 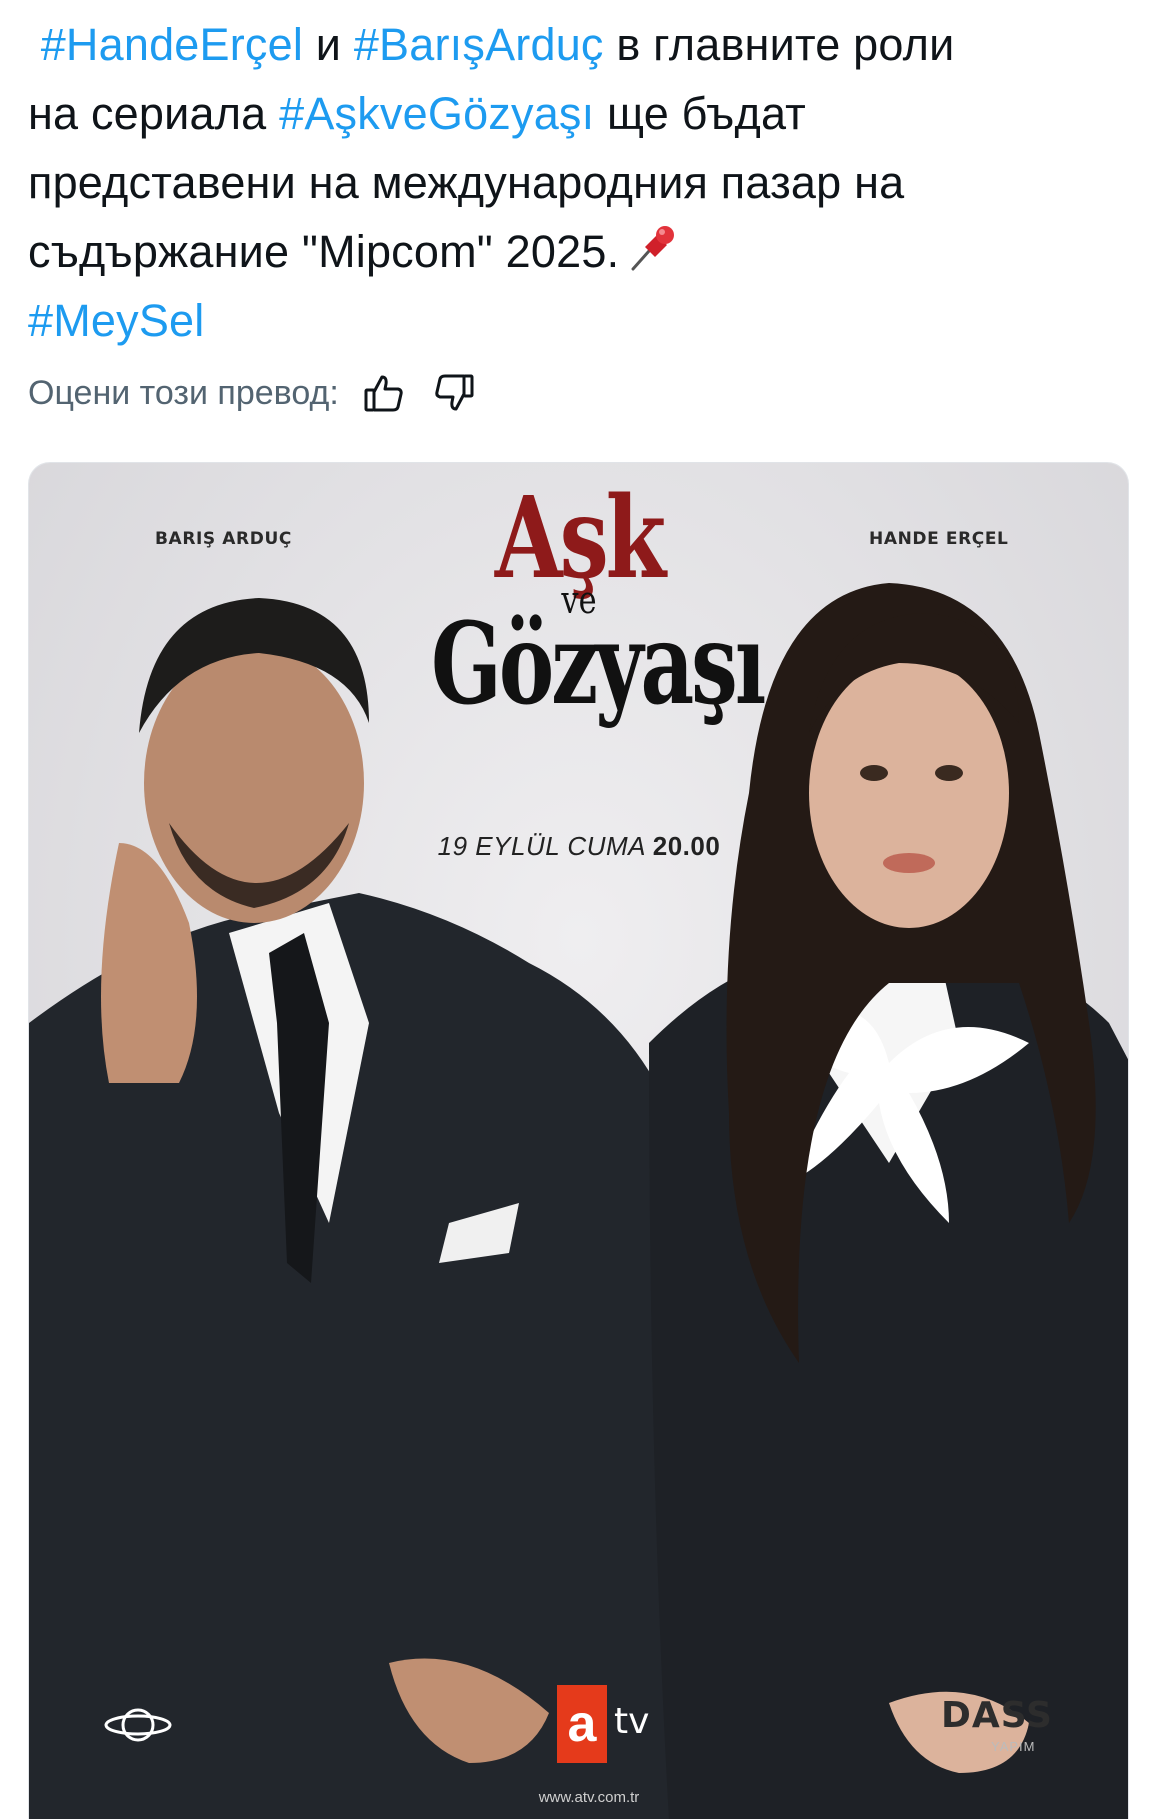 I want to click on air-date-day: 19 EYLÜL CUMA, so click(x=541, y=846).